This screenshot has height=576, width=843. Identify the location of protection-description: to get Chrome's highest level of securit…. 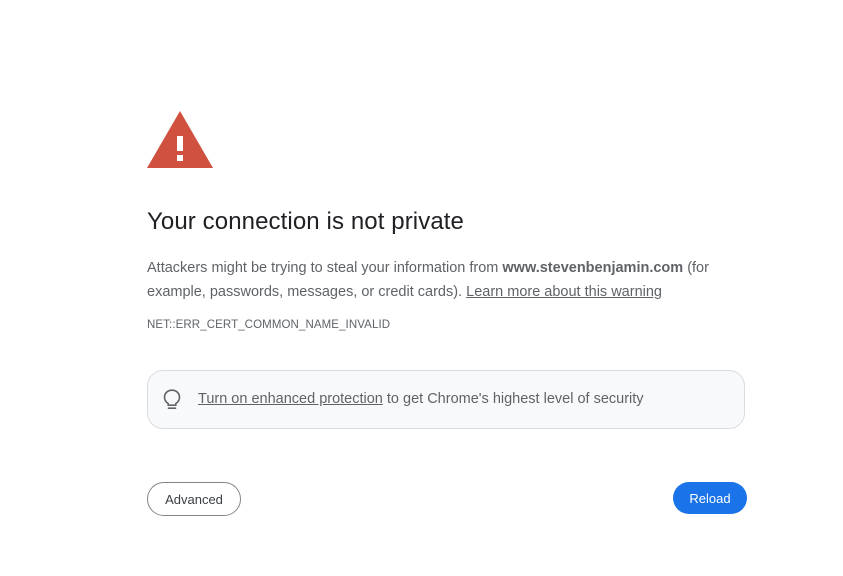
(513, 399).